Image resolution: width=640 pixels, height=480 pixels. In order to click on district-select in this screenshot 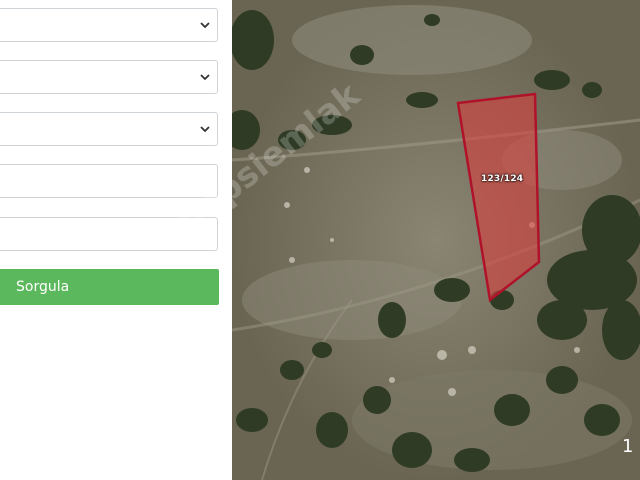, I will do `click(109, 77)`.